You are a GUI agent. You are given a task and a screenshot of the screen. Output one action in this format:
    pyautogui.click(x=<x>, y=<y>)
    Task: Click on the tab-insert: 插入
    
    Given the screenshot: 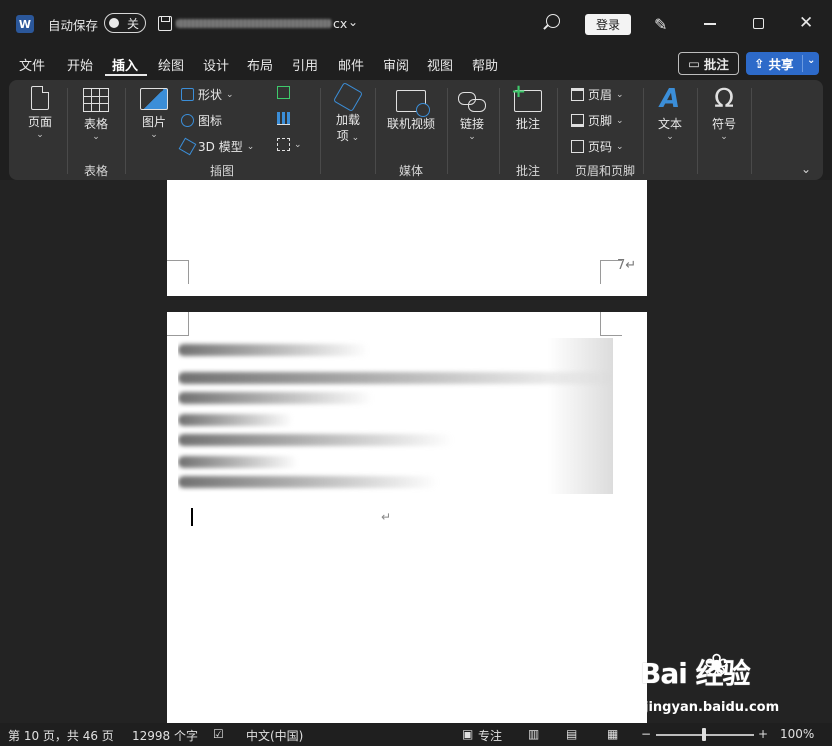 What is the action you would take?
    pyautogui.click(x=125, y=64)
    